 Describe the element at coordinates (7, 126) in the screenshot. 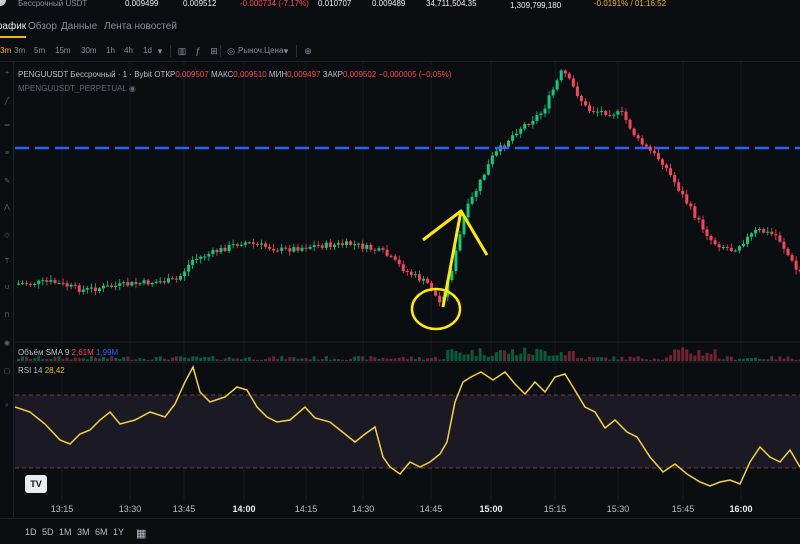

I see `hline-icon: ═` at that location.